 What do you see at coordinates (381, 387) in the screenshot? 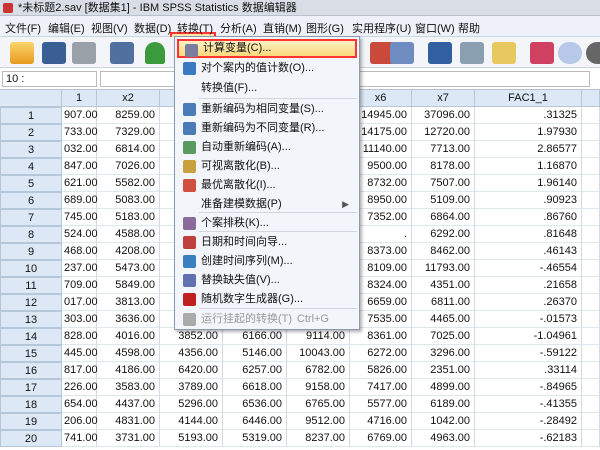
I see `data-cell: 7417.00` at bounding box center [381, 387].